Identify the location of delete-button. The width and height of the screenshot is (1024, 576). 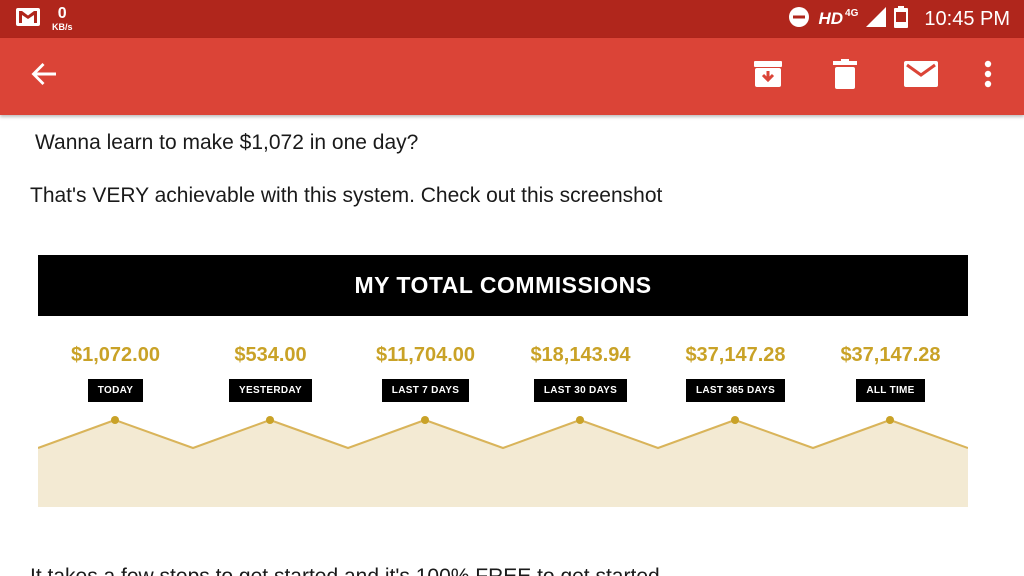
(845, 76).